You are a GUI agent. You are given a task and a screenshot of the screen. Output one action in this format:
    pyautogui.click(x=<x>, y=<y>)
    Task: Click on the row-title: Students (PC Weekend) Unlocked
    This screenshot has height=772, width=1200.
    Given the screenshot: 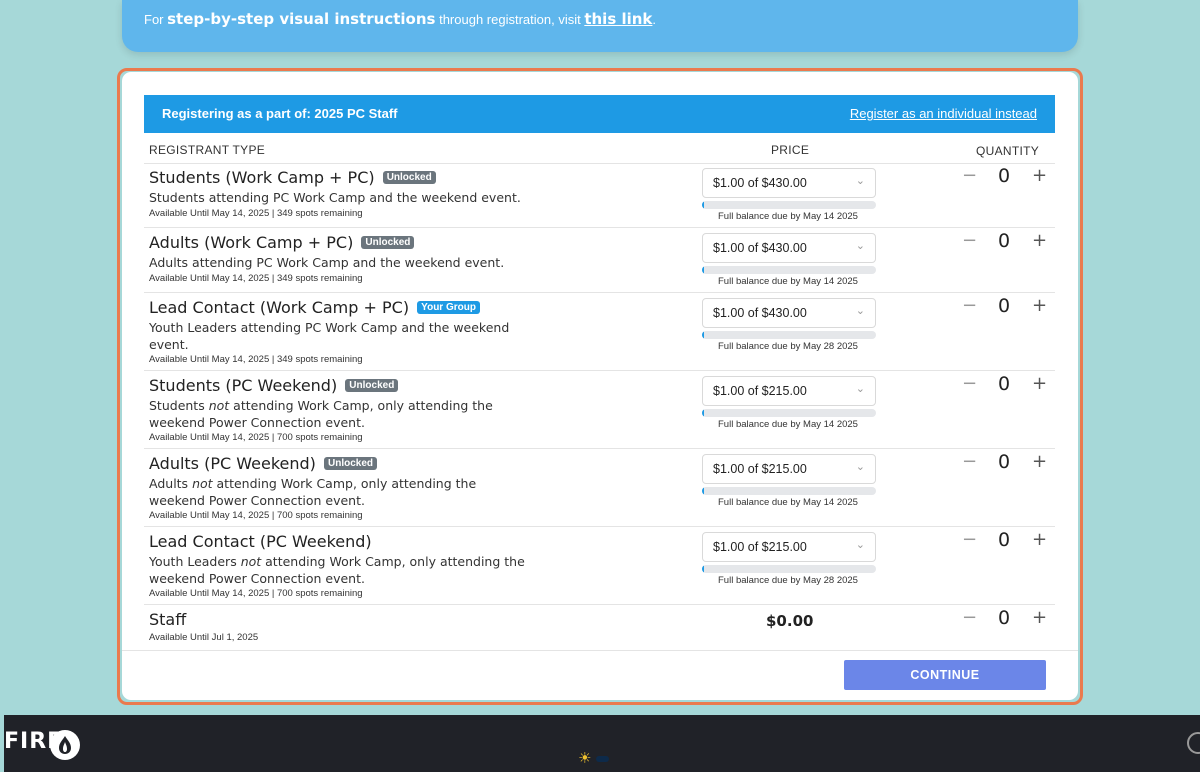 What is the action you would take?
    pyautogui.click(x=274, y=385)
    